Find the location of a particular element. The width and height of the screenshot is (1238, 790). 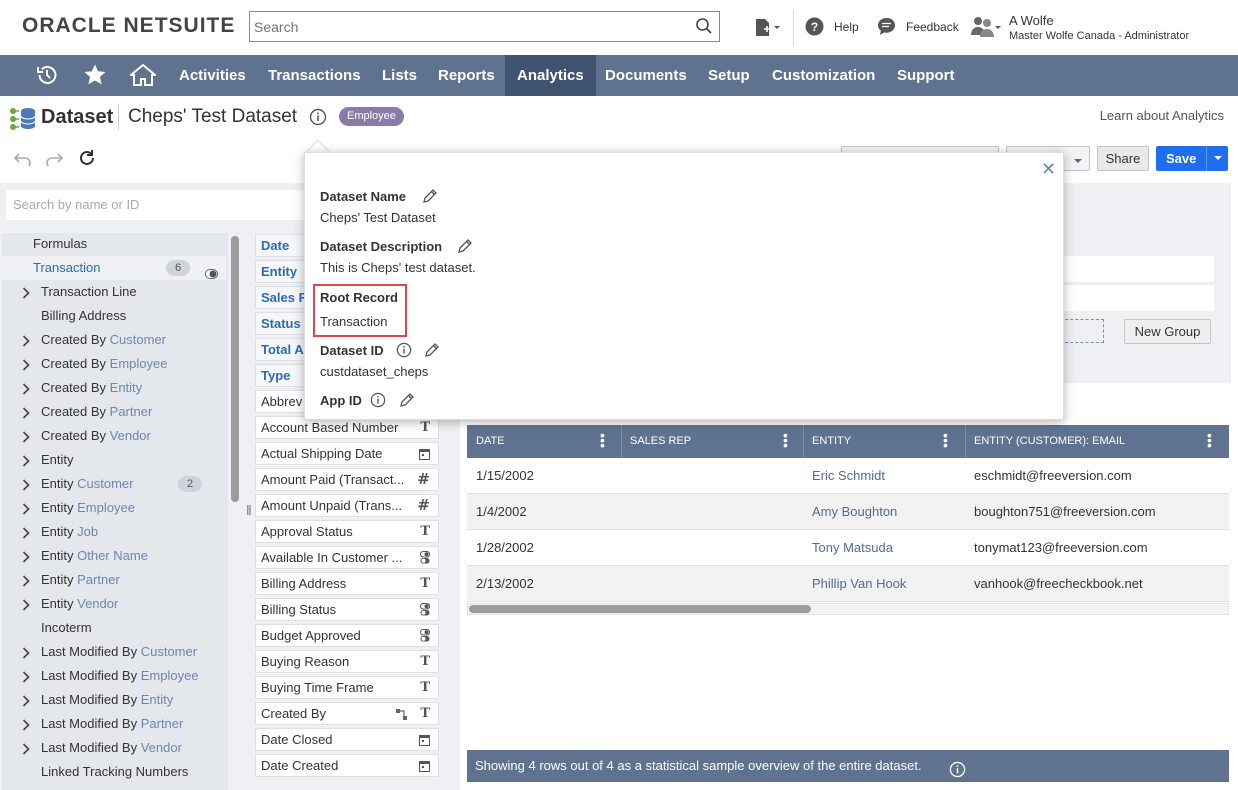

table-cell: Phillip Van Hook is located at coordinates (859, 584).